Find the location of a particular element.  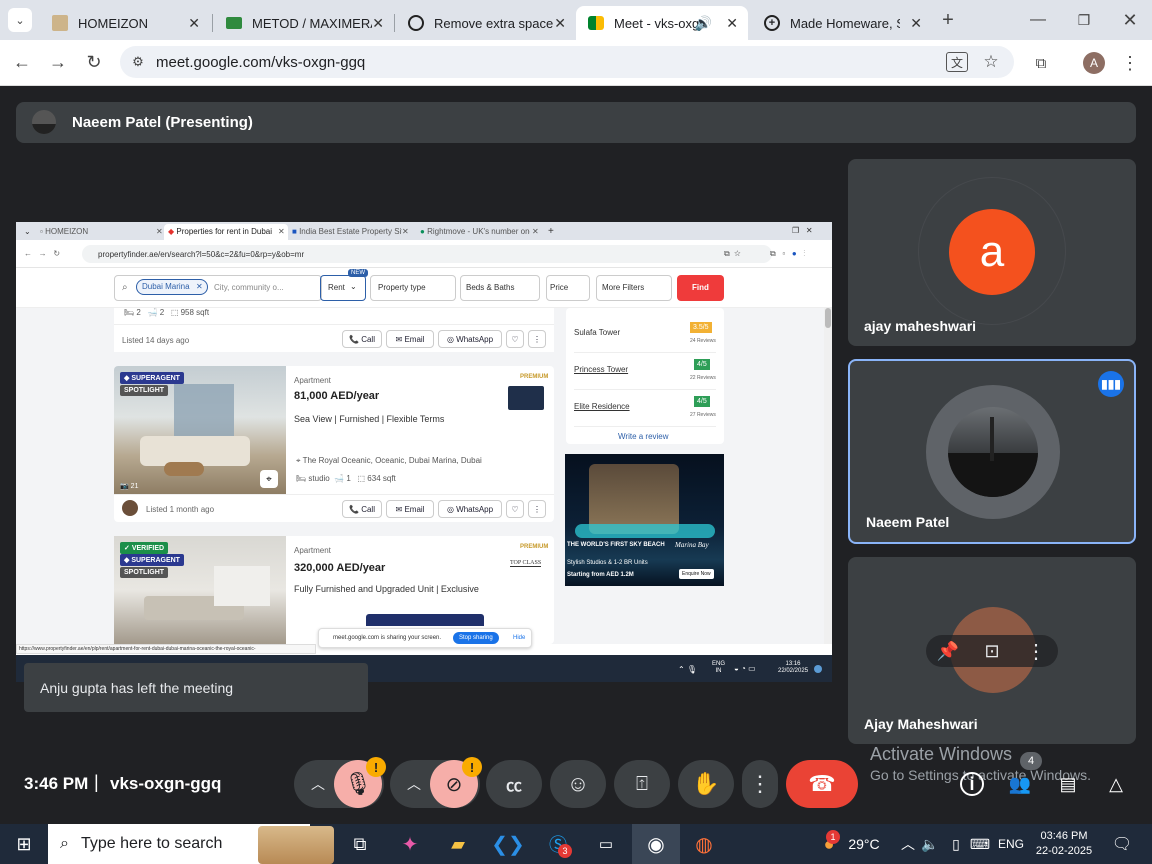

pf-tower-reviews: 22 Reviews is located at coordinates (703, 378).